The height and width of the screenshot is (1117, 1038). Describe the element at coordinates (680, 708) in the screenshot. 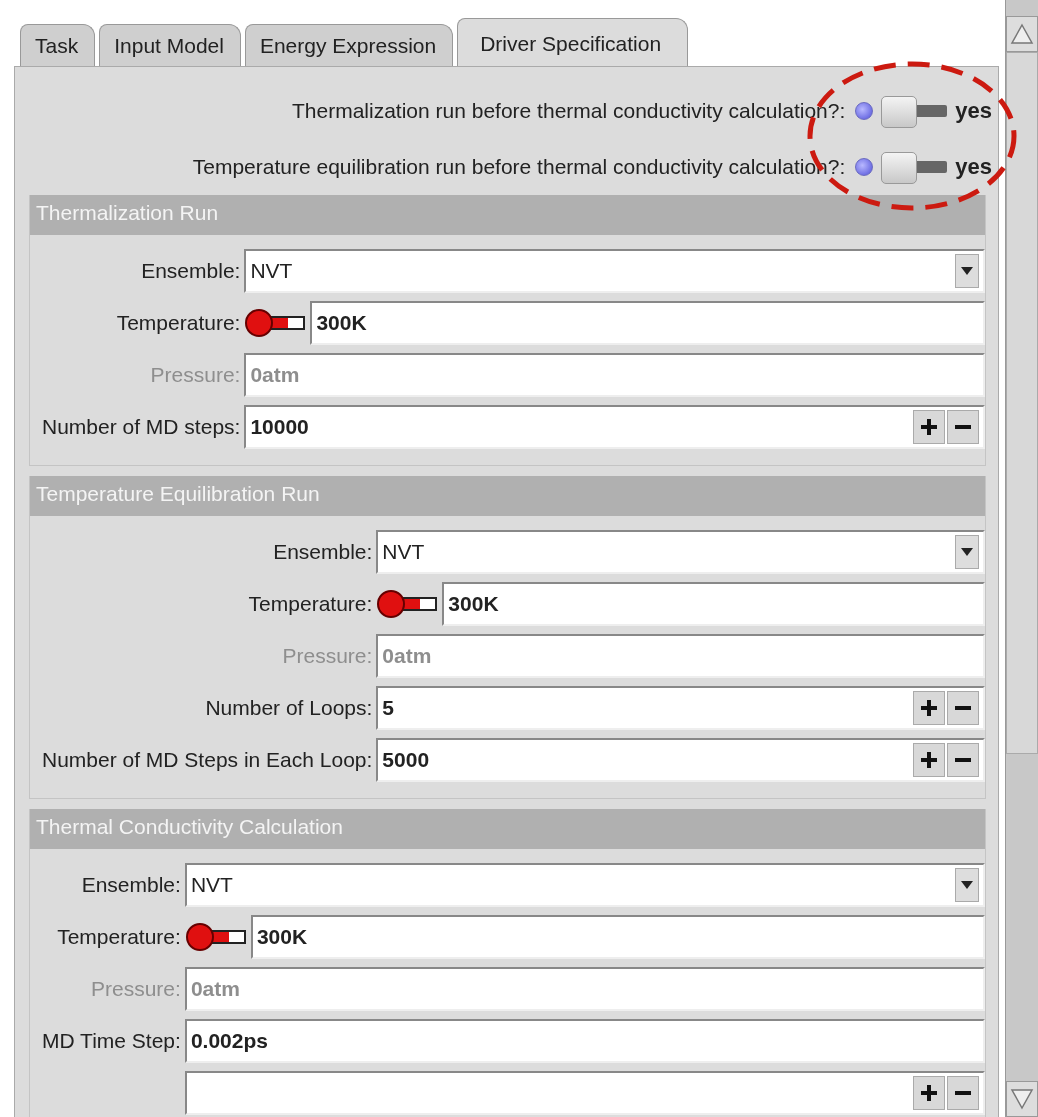

I see `number-field: 5` at that location.